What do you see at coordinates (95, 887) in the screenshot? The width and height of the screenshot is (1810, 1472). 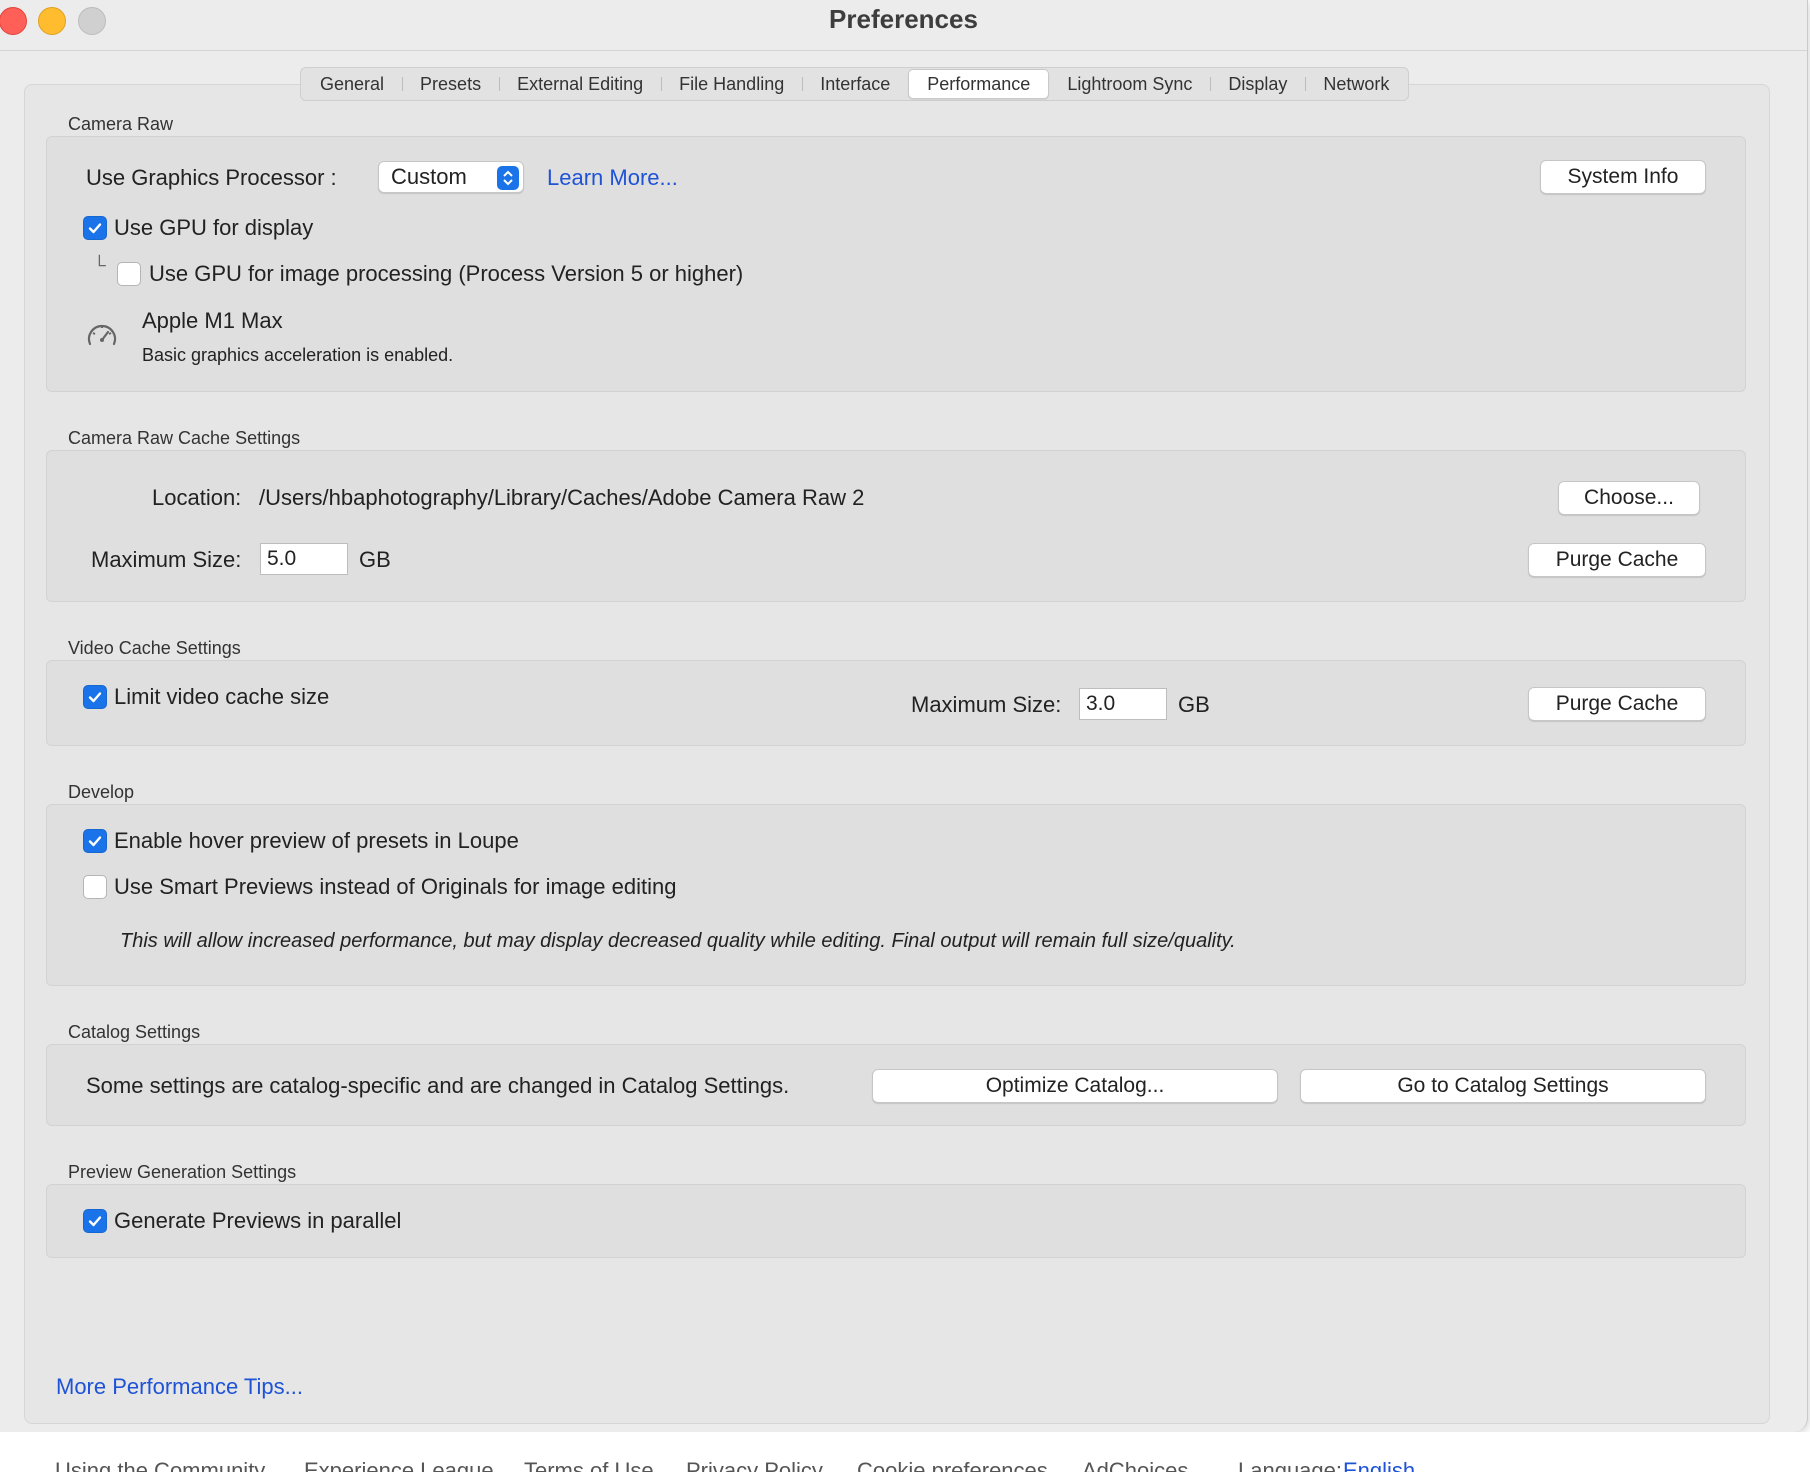 I see `smart-previews-checkbox` at bounding box center [95, 887].